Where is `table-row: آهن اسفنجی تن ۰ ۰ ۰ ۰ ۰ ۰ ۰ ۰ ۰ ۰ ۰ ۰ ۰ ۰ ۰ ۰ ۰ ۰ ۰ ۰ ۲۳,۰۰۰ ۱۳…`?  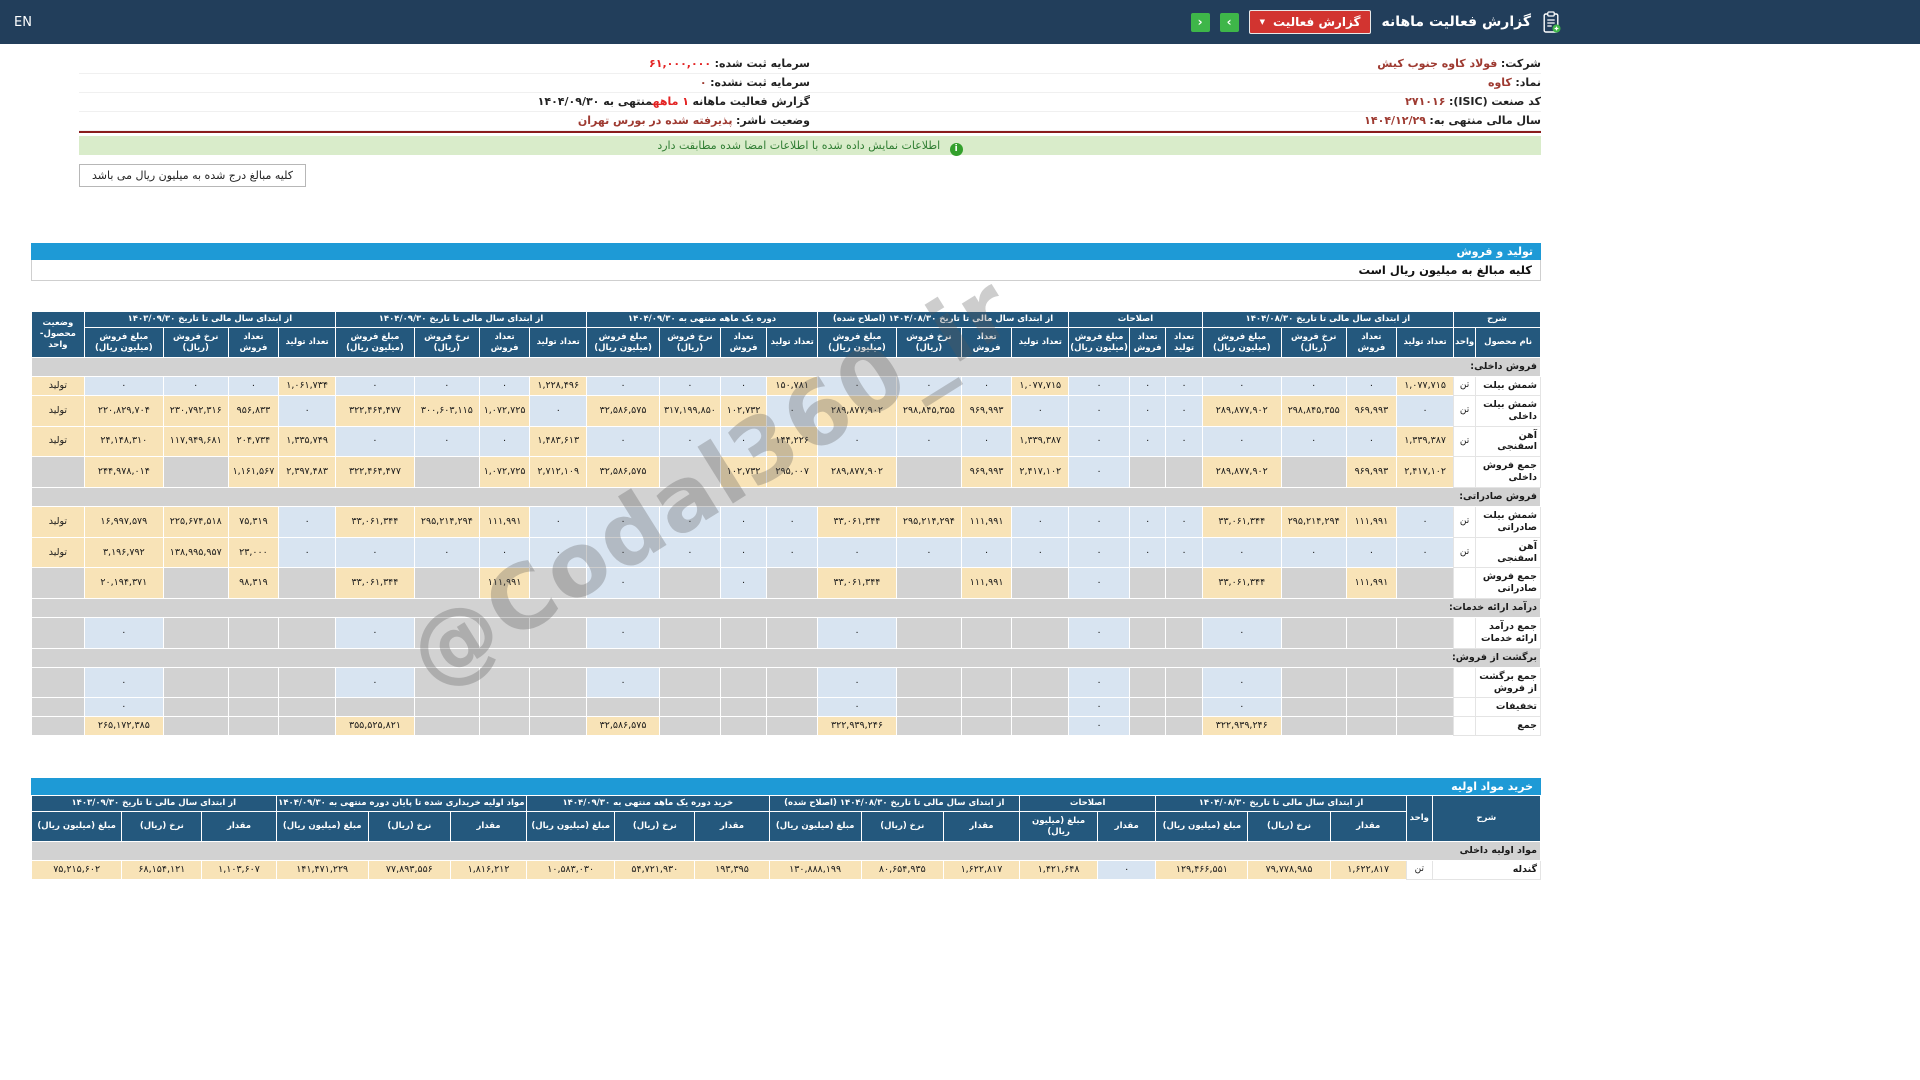
table-row: آهن اسفنجی تن ۰ ۰ ۰ ۰ ۰ ۰ ۰ ۰ ۰ ۰ ۰ ۰ ۰ ۰ ۰ ۰ ۰ ۰ ۰ ۰ ۲۳,۰۰۰ ۱۳… is located at coordinates (786, 552).